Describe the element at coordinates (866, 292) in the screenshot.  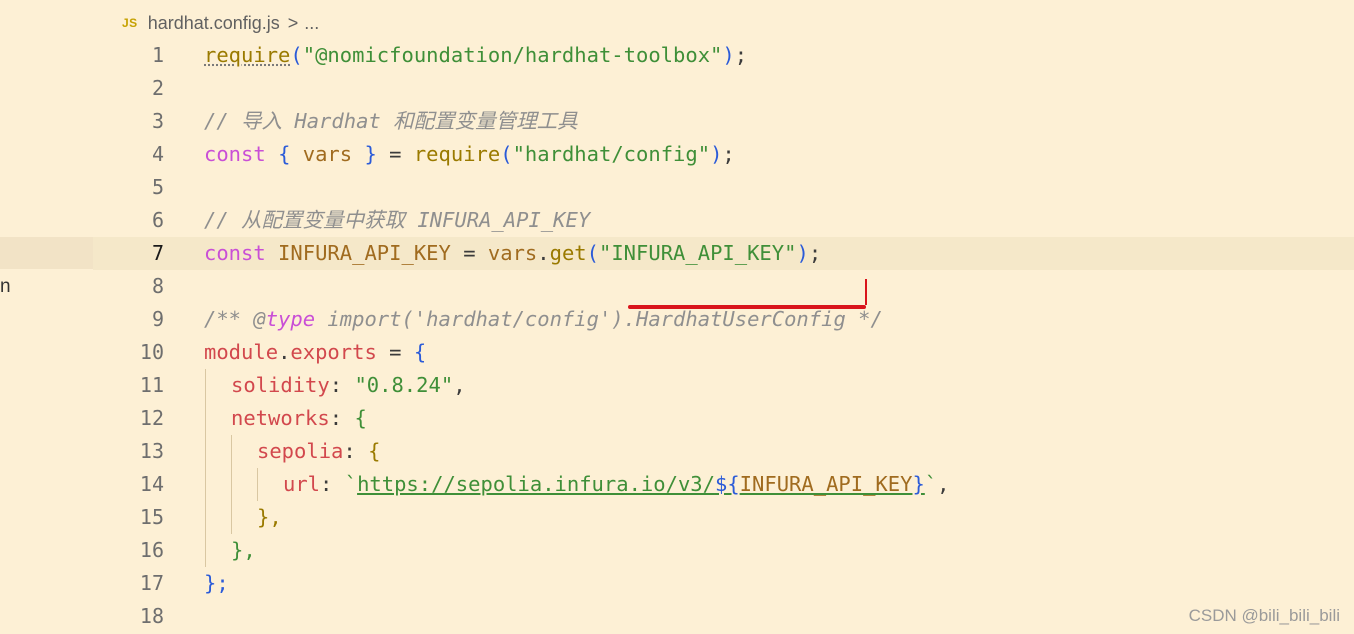
I see `text-cursor` at that location.